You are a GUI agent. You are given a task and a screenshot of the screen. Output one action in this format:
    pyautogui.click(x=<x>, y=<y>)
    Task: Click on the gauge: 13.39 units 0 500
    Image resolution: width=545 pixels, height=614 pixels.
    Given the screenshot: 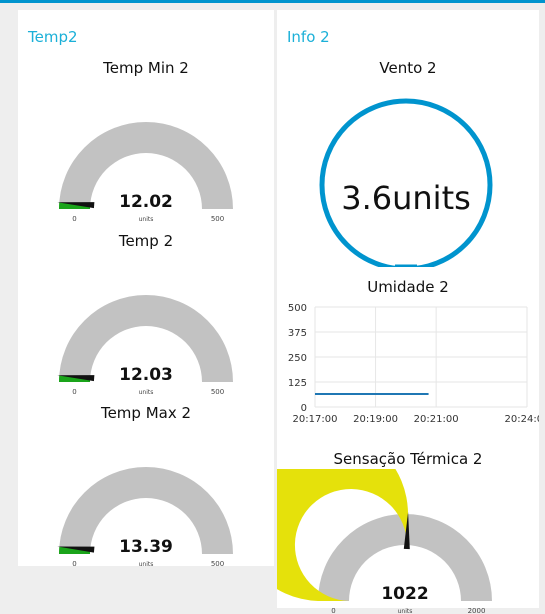 What is the action you would take?
    pyautogui.click(x=145, y=517)
    